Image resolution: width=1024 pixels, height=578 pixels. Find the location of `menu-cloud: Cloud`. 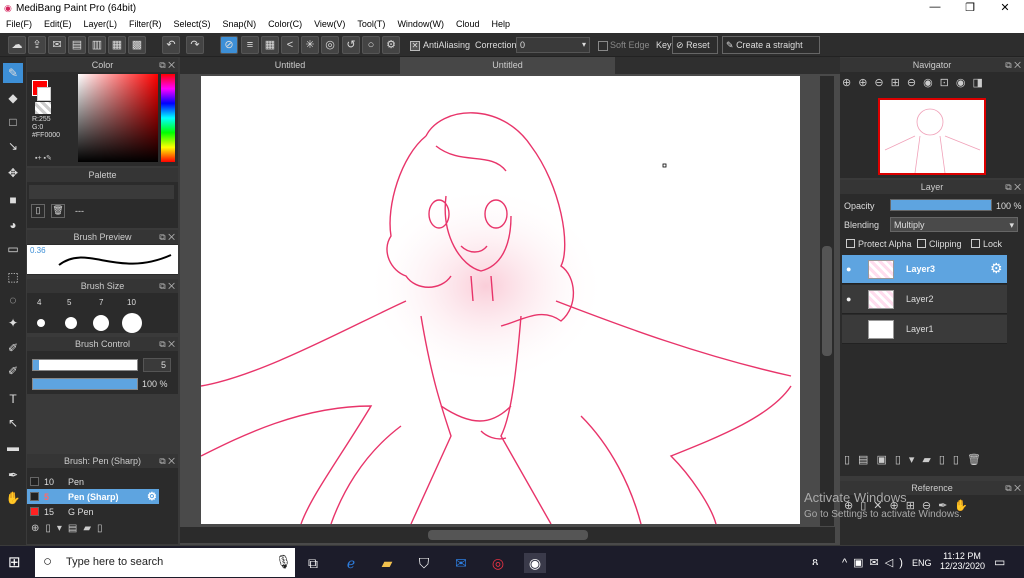

menu-cloud: Cloud is located at coordinates (468, 25).